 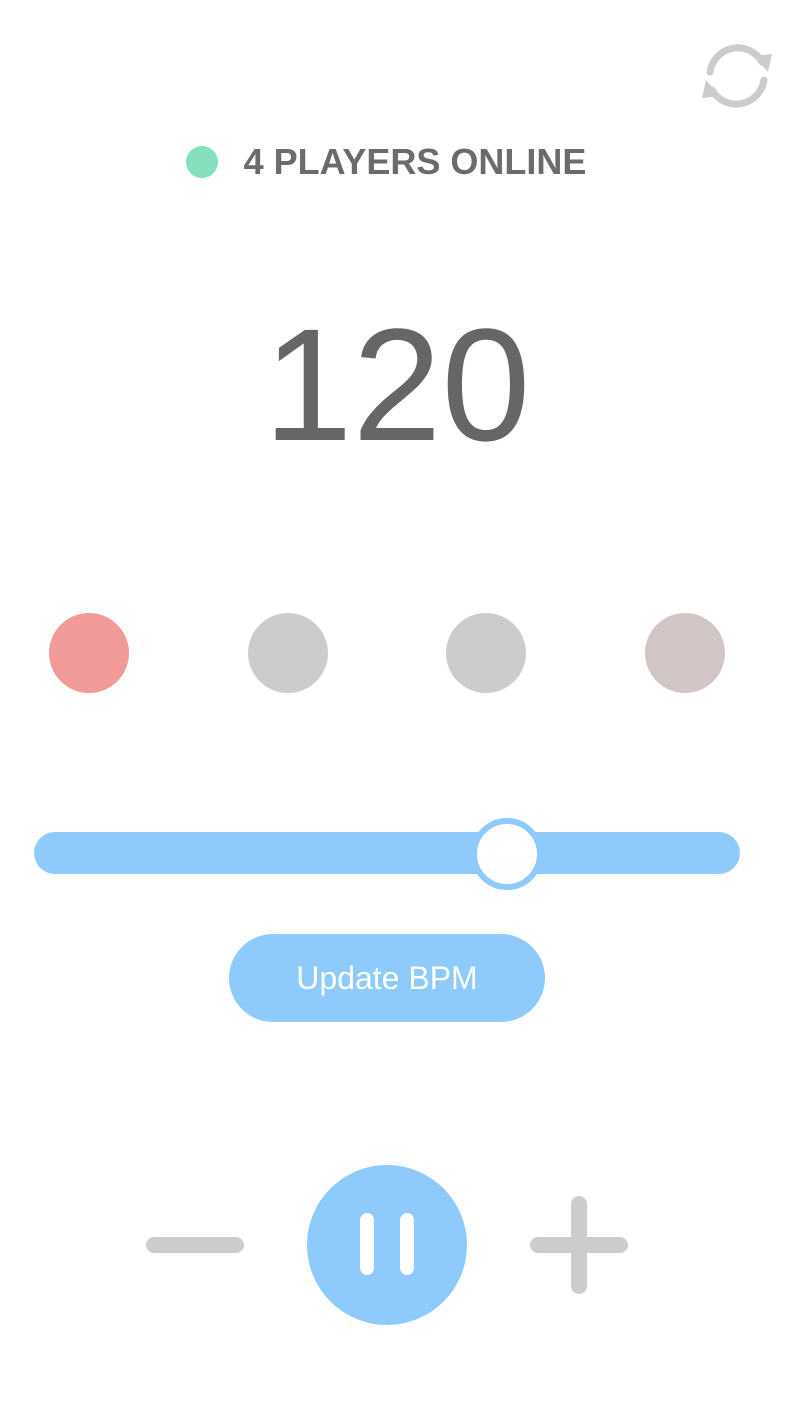 I want to click on players-online-label: 4 PLAYERS ONLINE, so click(x=415, y=161).